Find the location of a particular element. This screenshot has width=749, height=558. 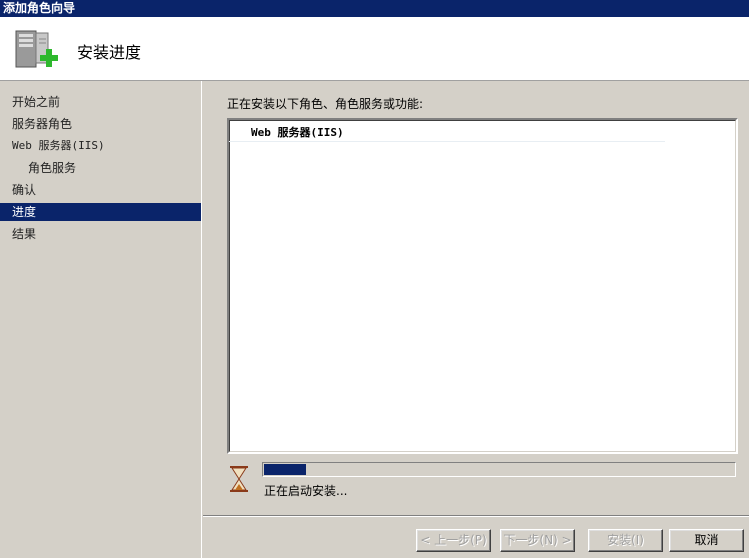

install-progress-bar is located at coordinates (499, 469).